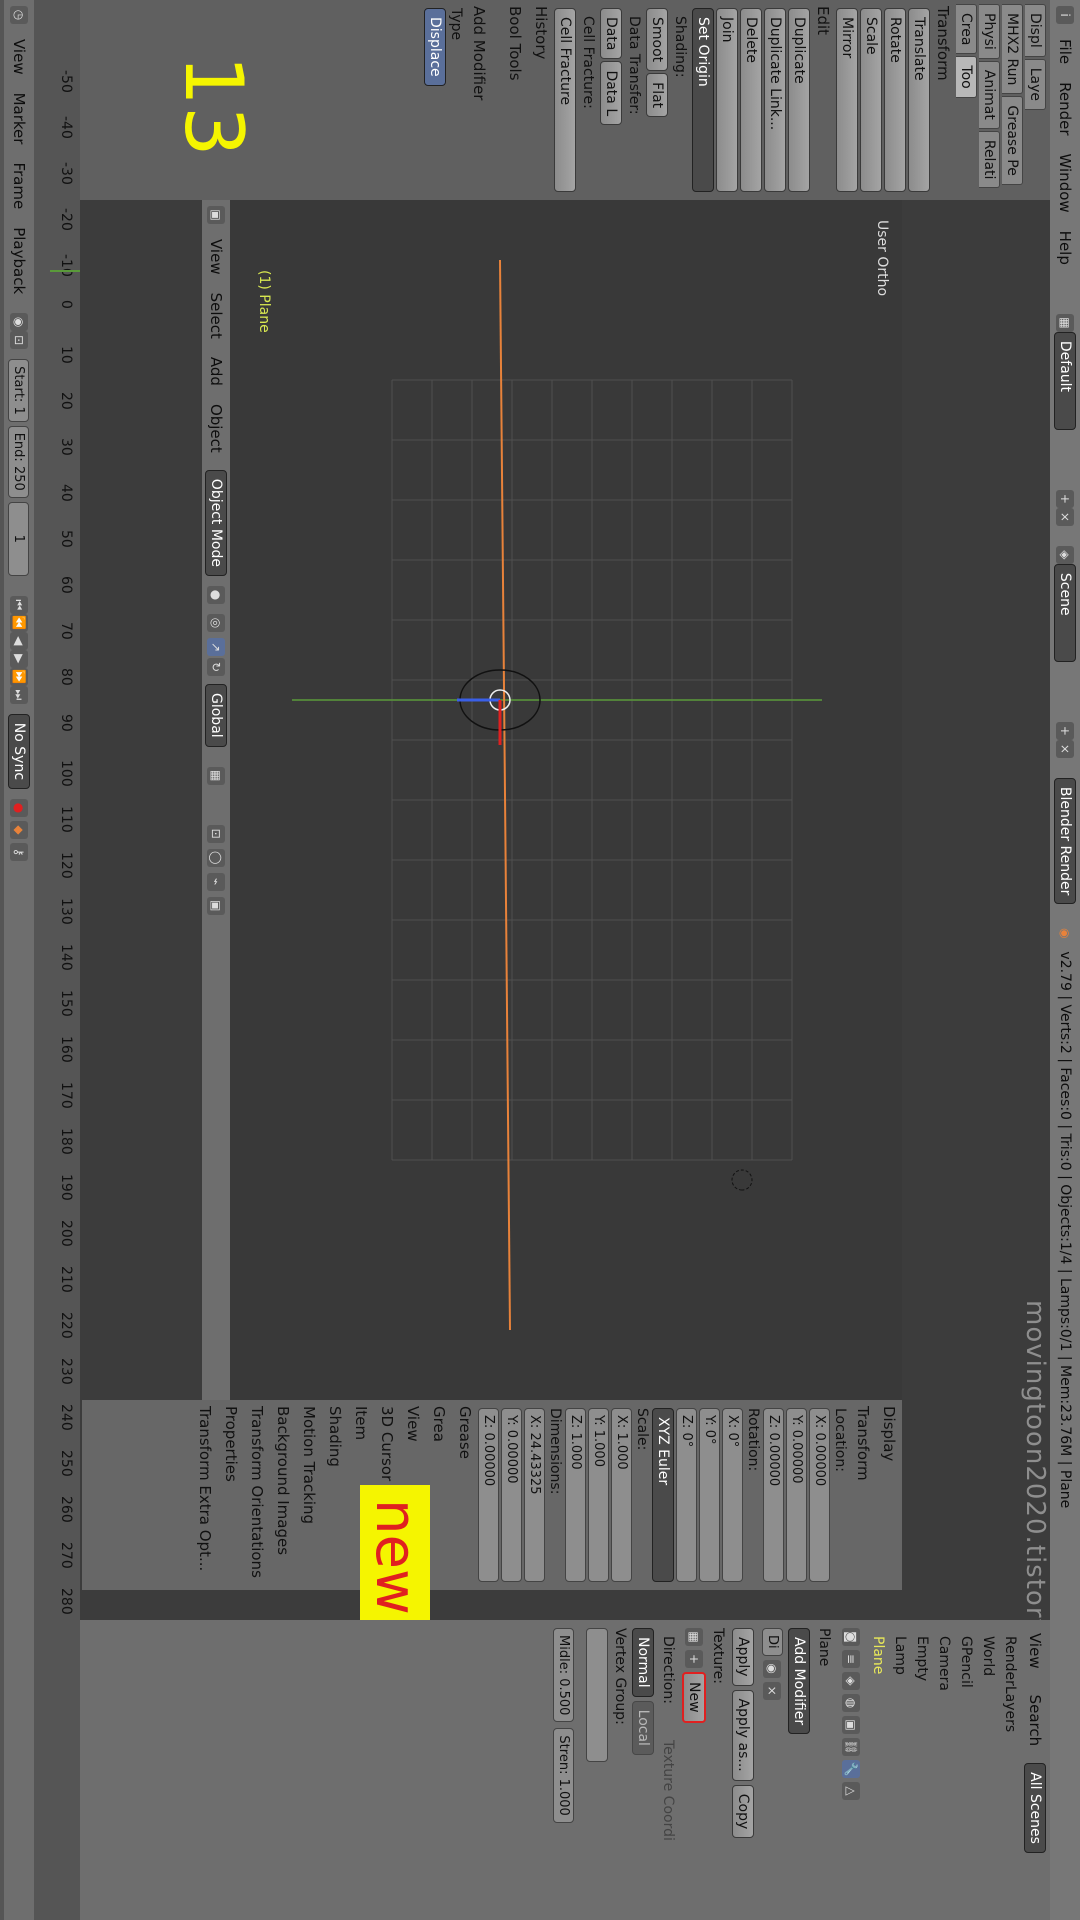 This screenshot has height=1920, width=1080. Describe the element at coordinates (611, 93) in the screenshot. I see `data-layout-button: Data L` at that location.